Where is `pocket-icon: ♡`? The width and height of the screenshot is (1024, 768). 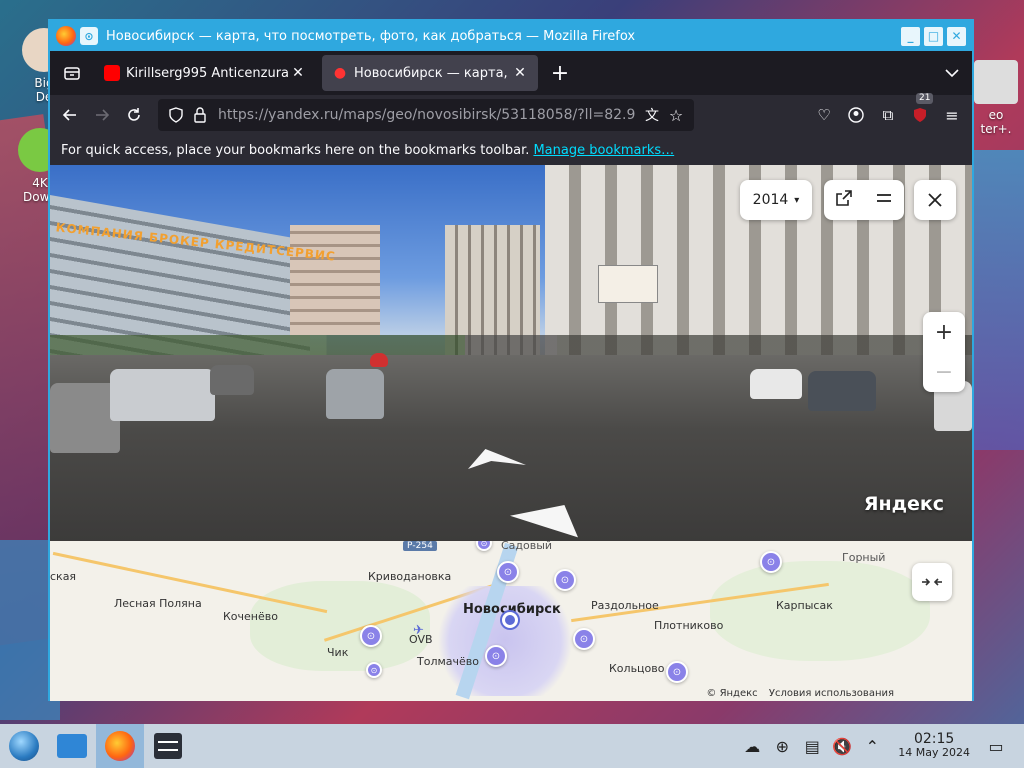
pocket-icon: ♡ is located at coordinates (824, 115).